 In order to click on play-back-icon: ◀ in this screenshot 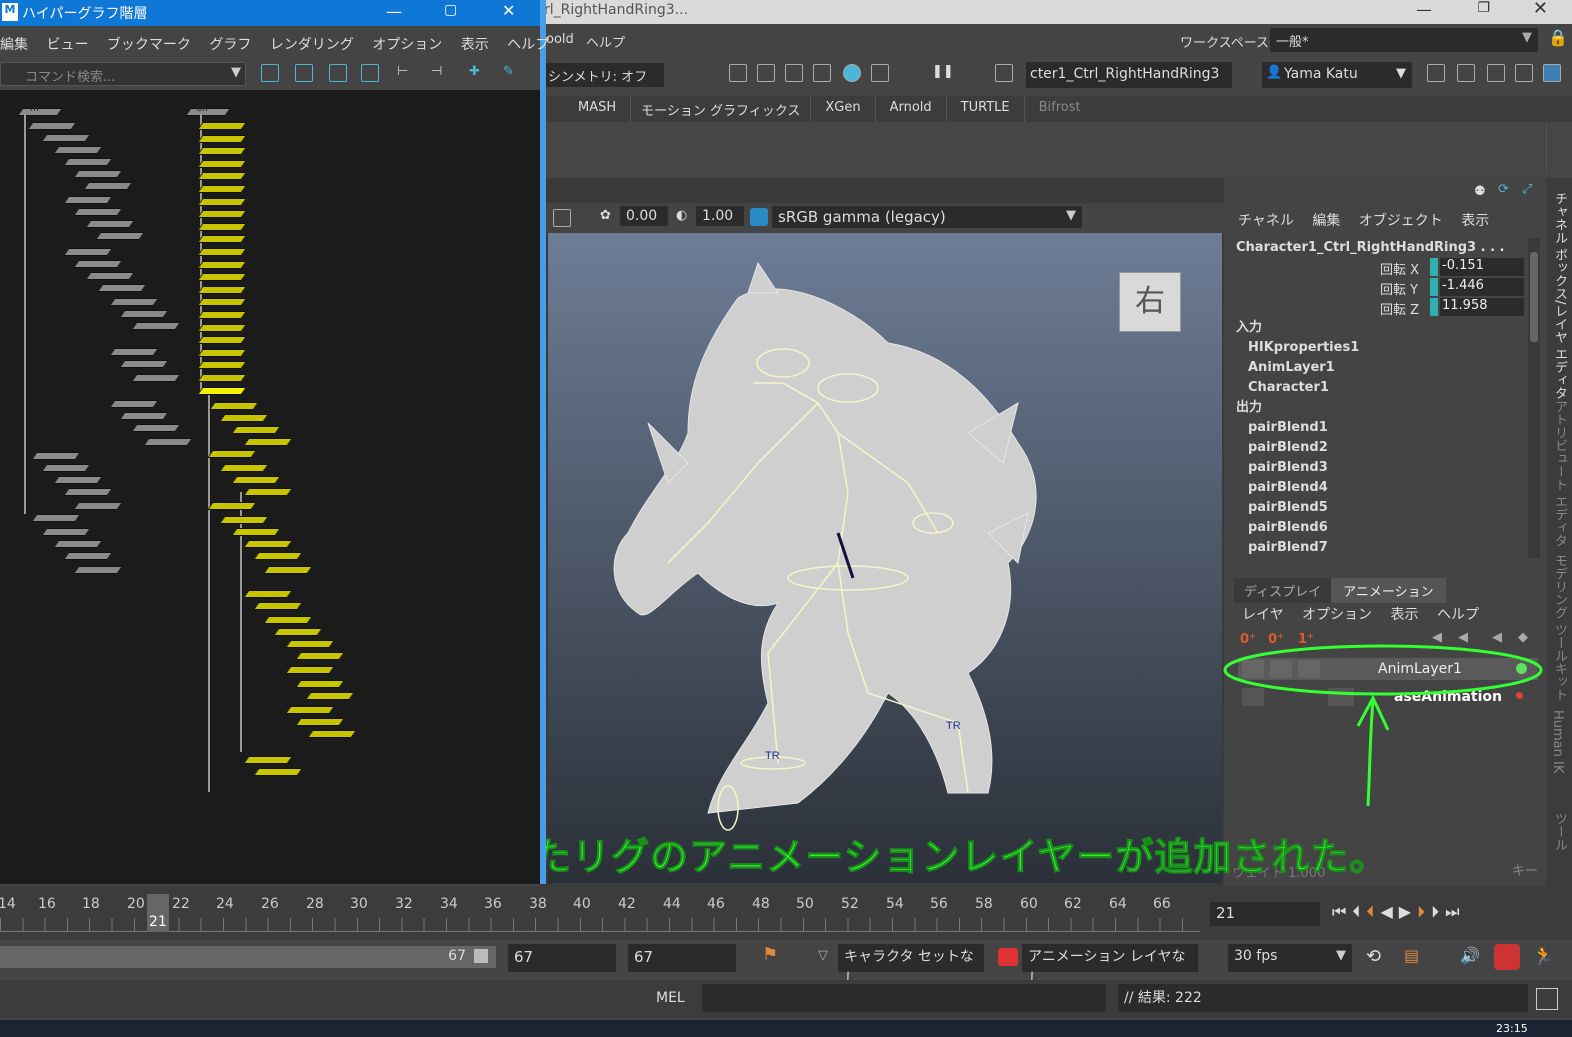, I will do `click(1389, 911)`.